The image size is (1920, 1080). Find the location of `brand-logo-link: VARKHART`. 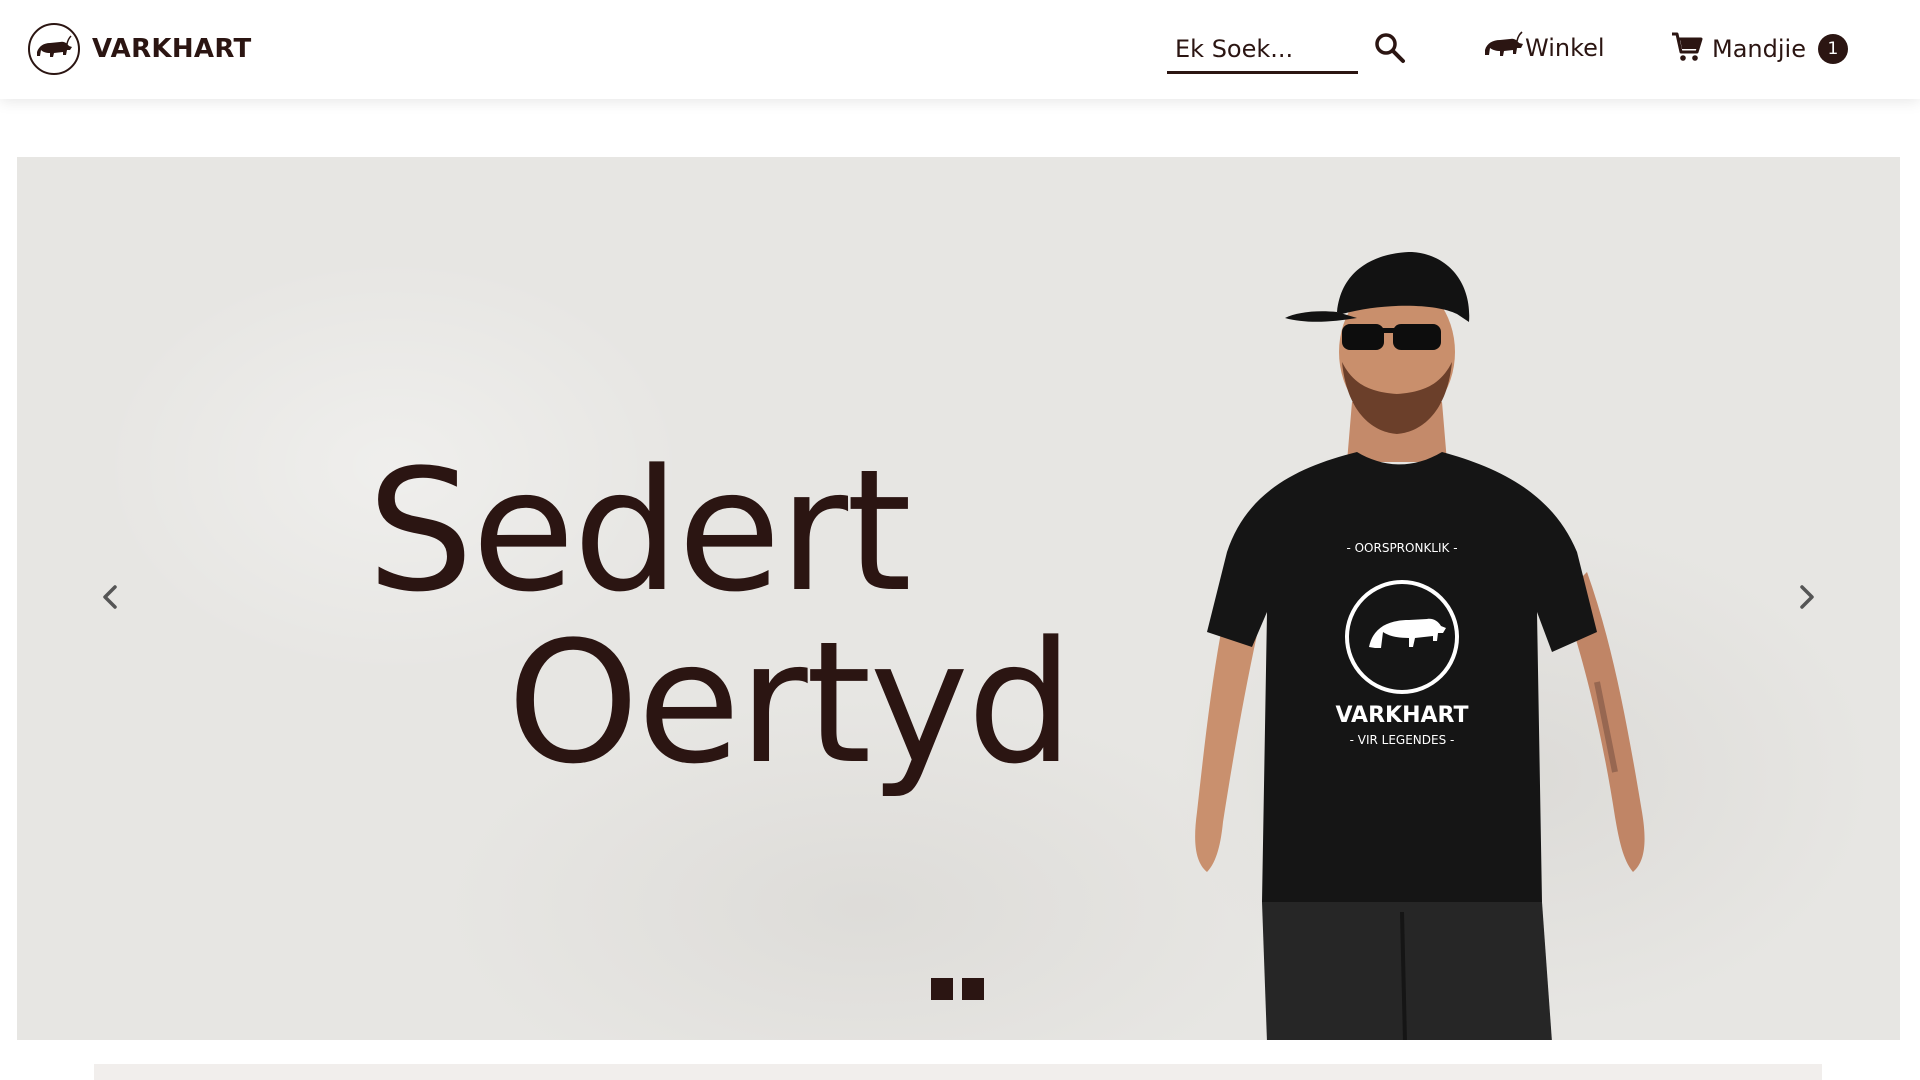

brand-logo-link: VARKHART is located at coordinates (140, 49).